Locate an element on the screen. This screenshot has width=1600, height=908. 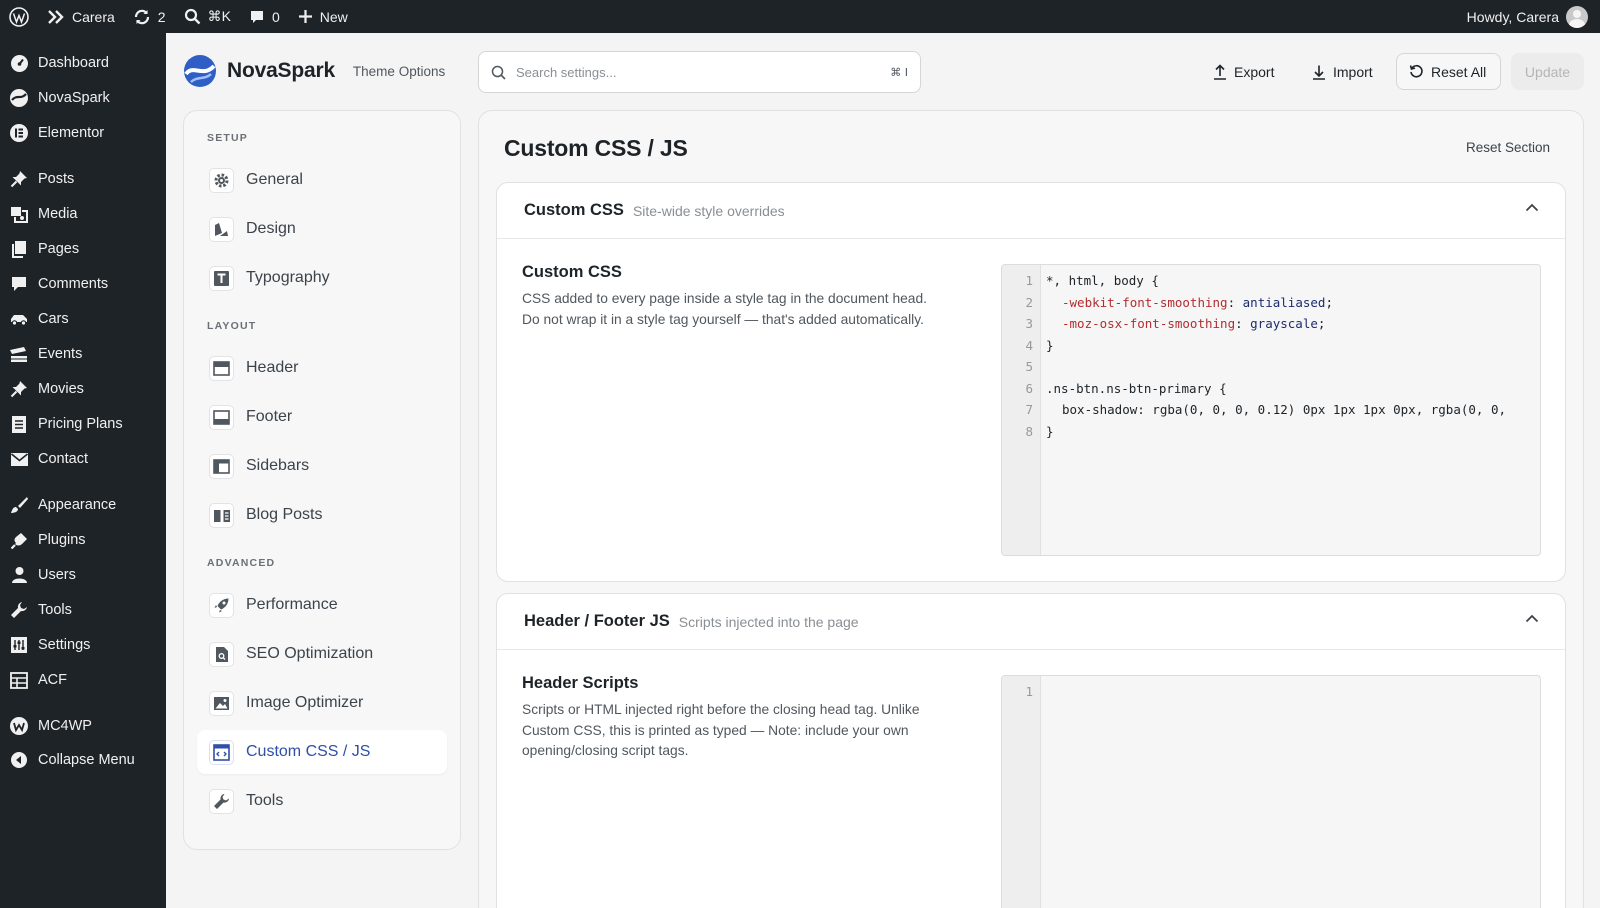
search-icon is located at coordinates (192, 16).